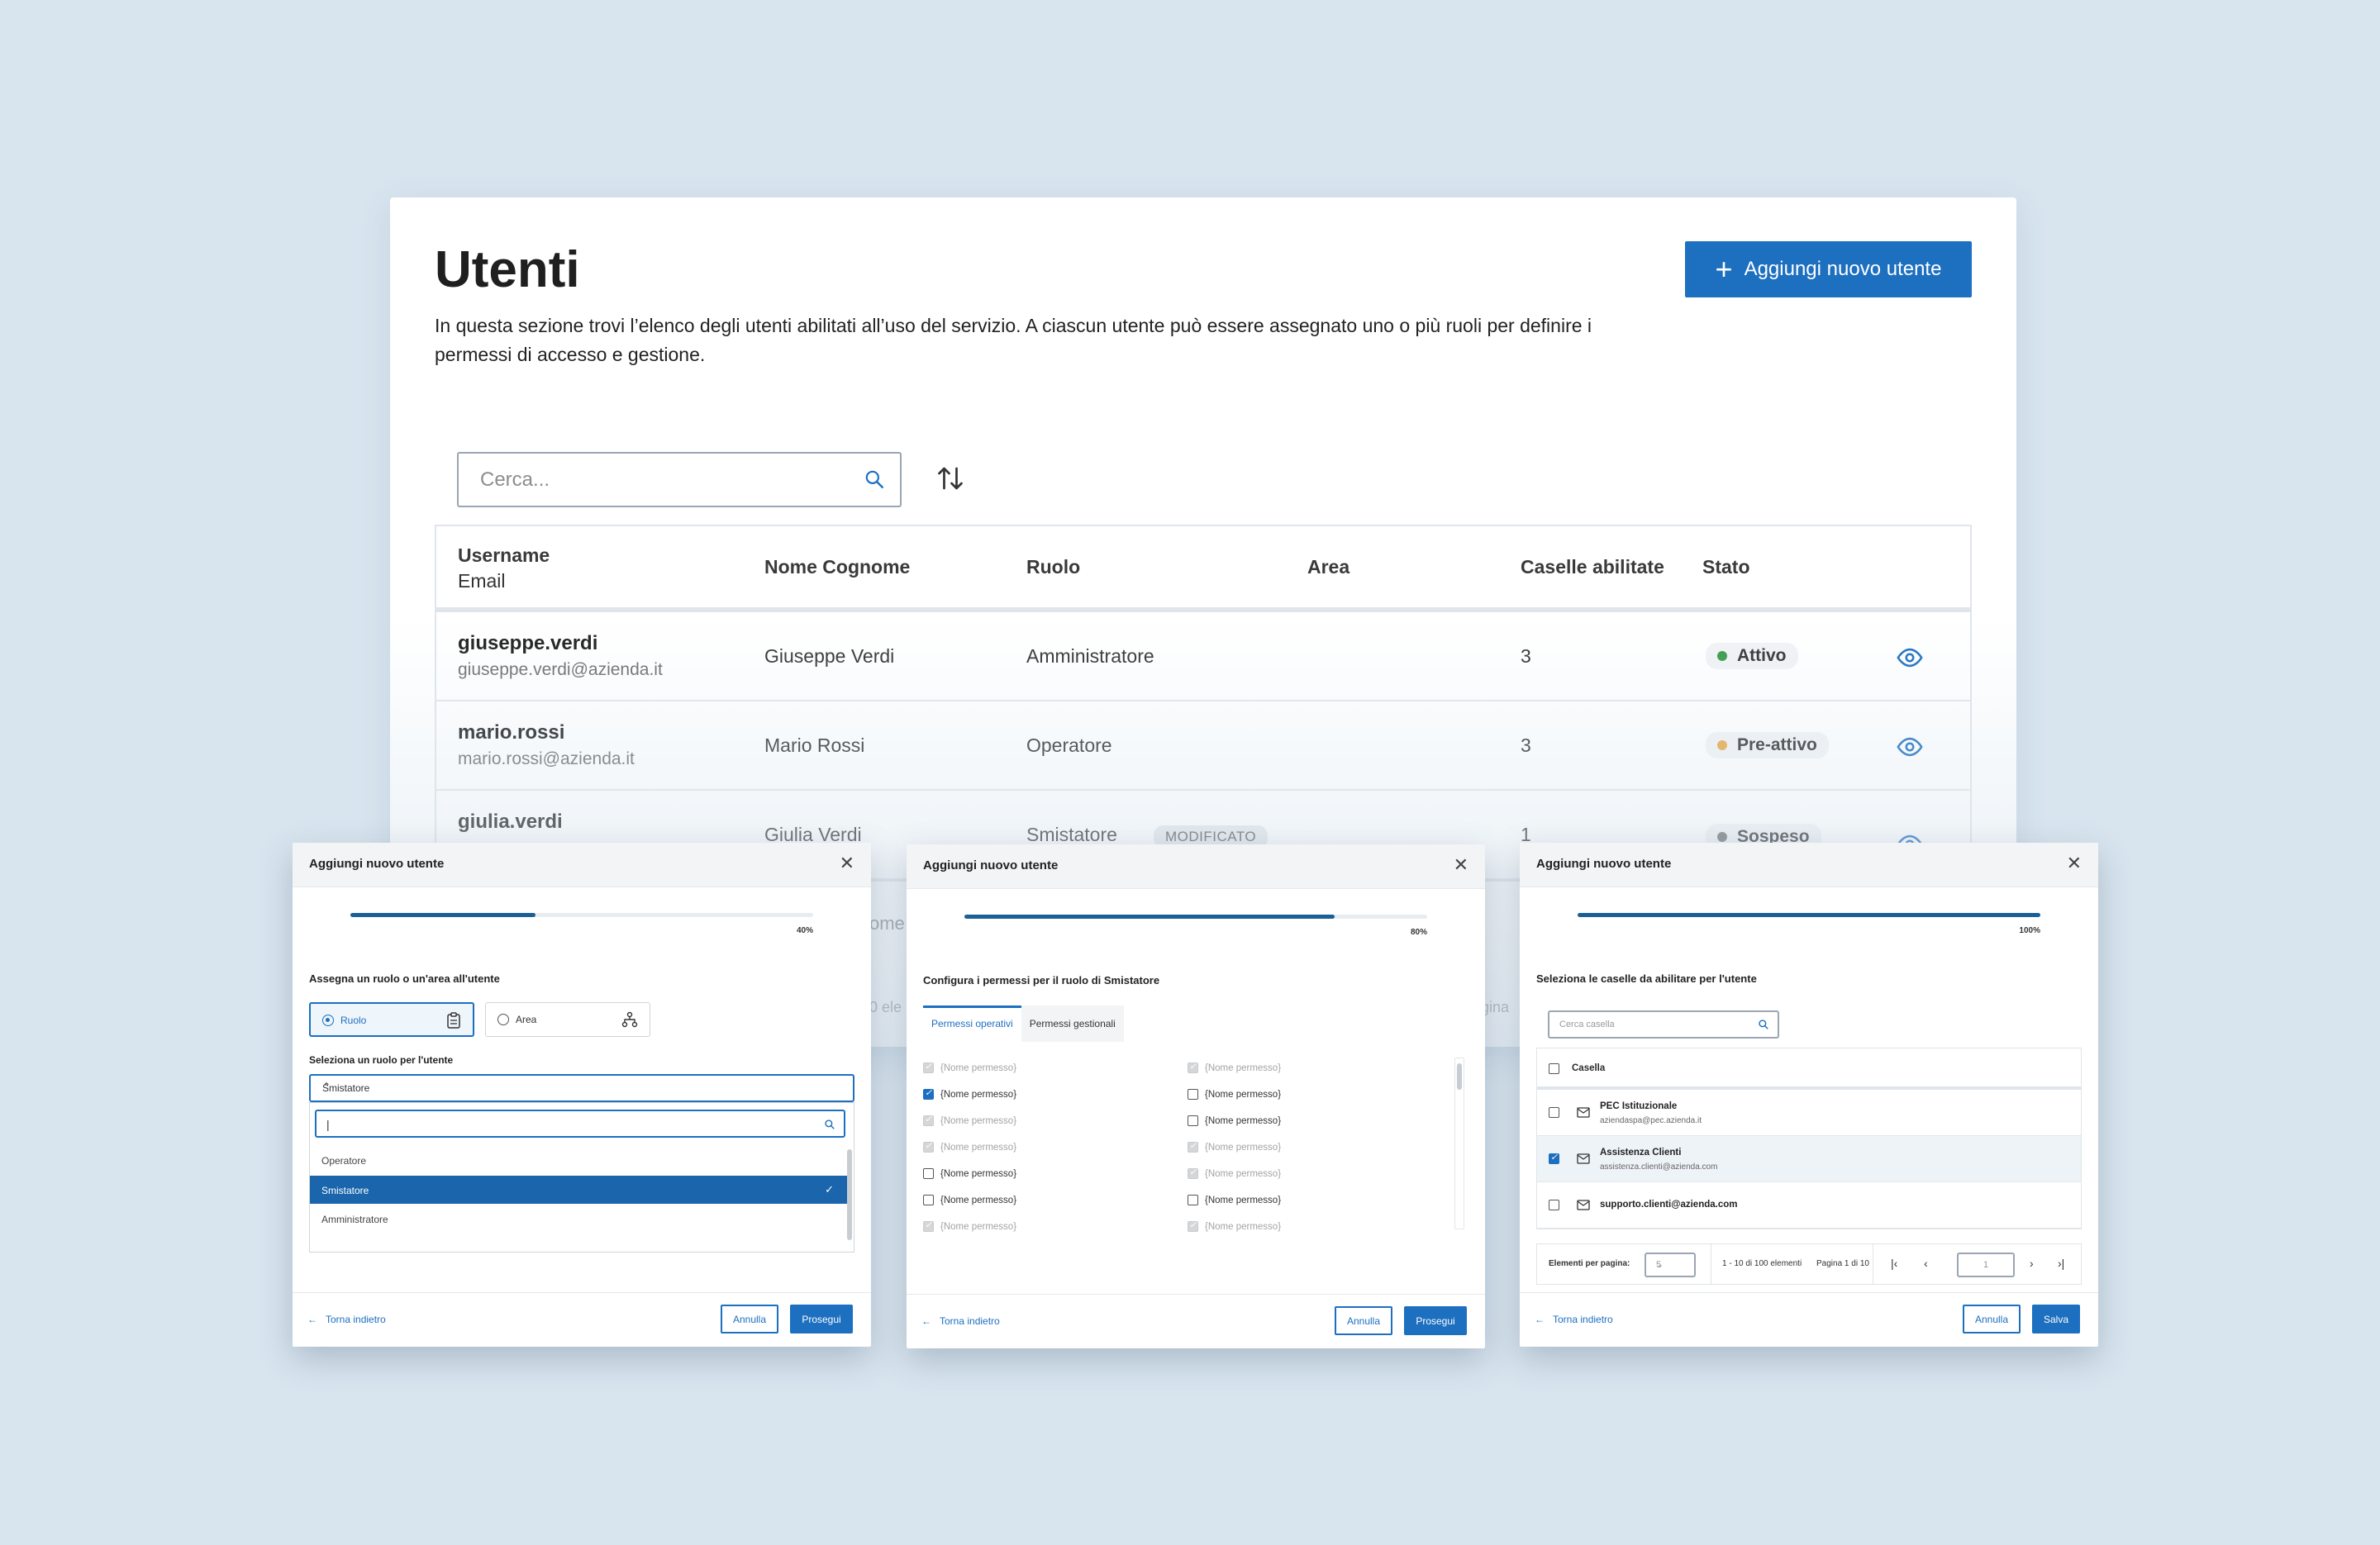 Image resolution: width=2380 pixels, height=1545 pixels. I want to click on modal-footer: ← Torna indietro Annulla Prosegui, so click(1196, 1321).